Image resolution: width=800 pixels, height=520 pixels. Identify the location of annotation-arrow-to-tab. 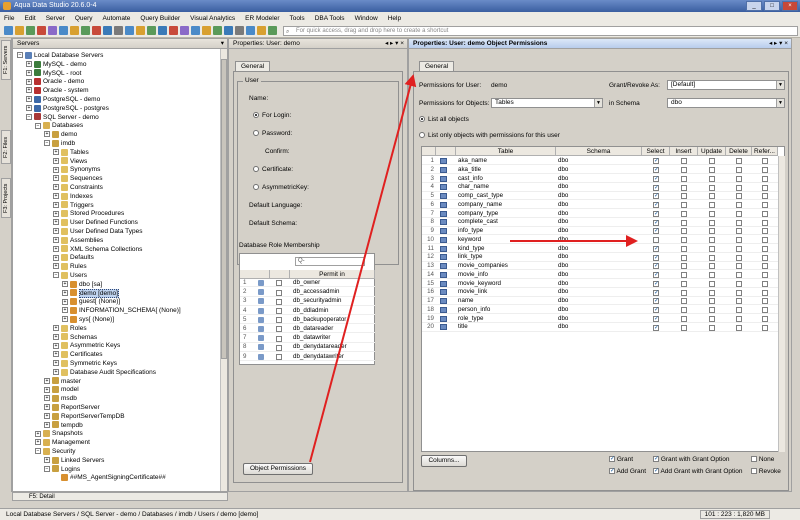
(363, 268).